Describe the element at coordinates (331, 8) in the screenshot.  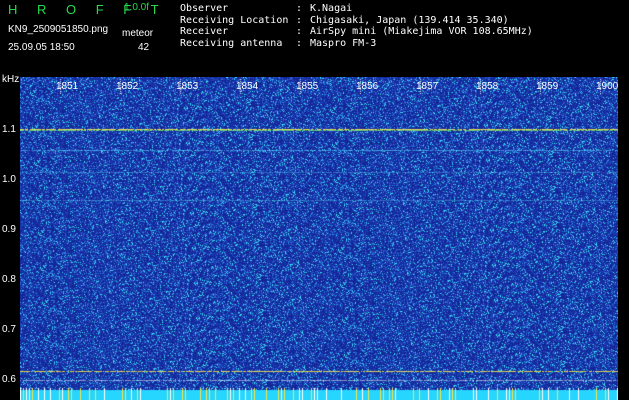
I see `info-value: K.Nagai` at that location.